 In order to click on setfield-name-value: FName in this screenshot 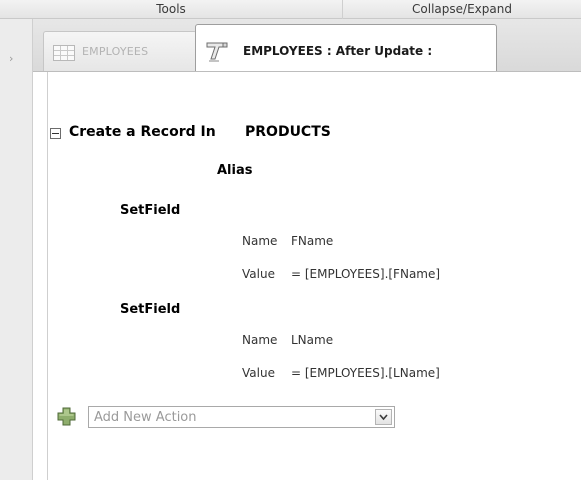, I will do `click(312, 241)`.